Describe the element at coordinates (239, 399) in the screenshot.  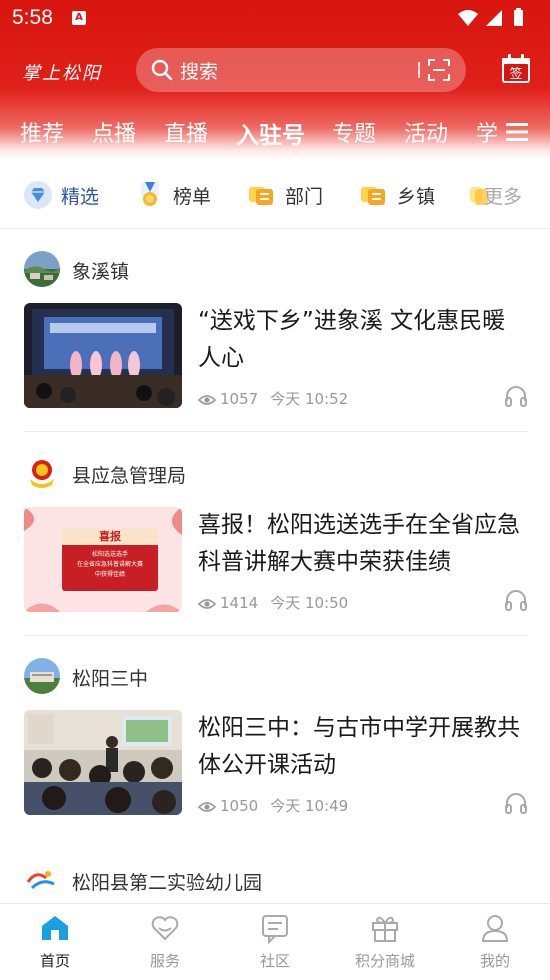
I see `view-count: 1057` at that location.